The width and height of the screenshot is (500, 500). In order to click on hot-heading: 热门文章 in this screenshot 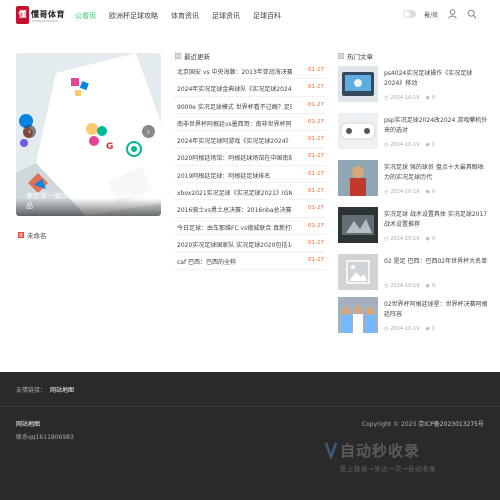, I will do `click(355, 56)`.